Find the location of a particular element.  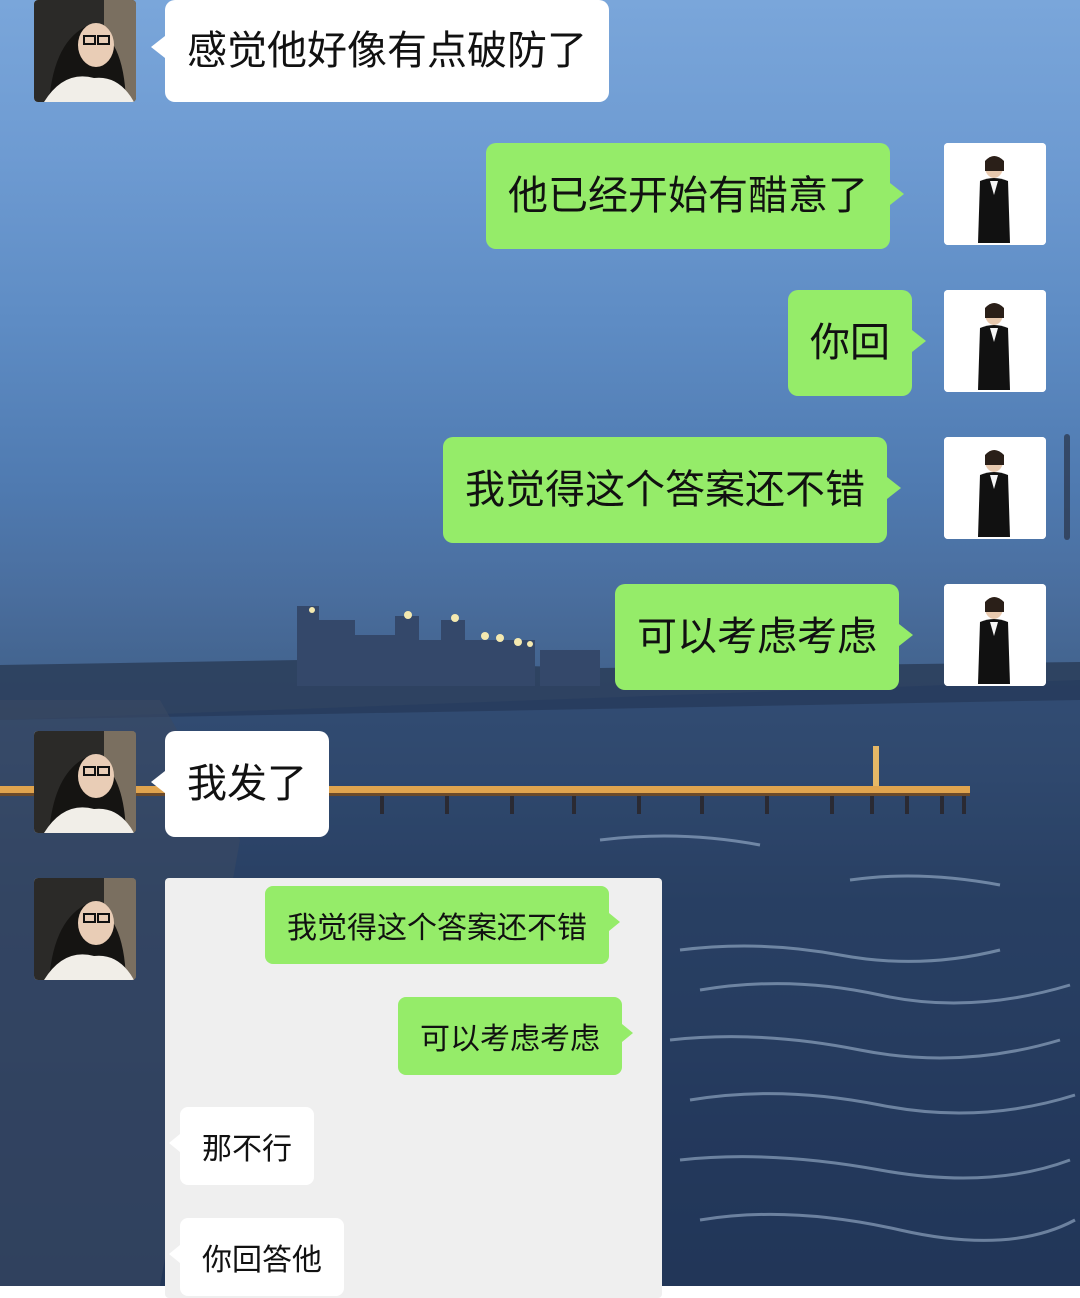

screenshot-bubble-received: 你回答他 is located at coordinates (256, 1257).